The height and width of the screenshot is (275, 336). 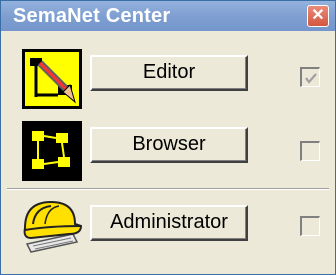 What do you see at coordinates (92, 16) in the screenshot?
I see `window-title: SemaNet Center` at bounding box center [92, 16].